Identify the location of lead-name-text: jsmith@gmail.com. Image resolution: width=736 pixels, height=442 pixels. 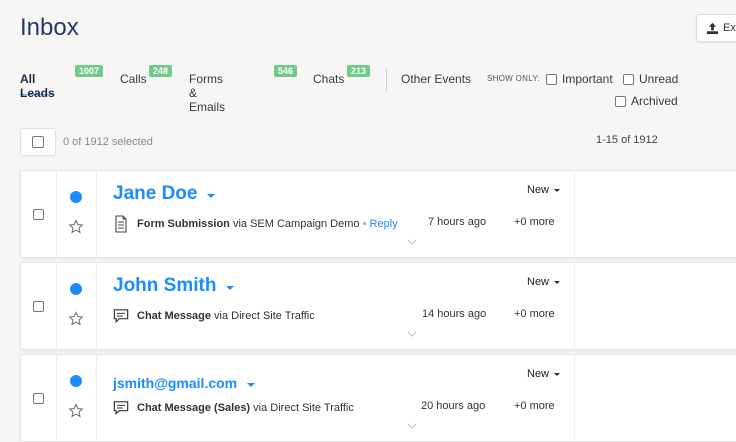
(175, 383).